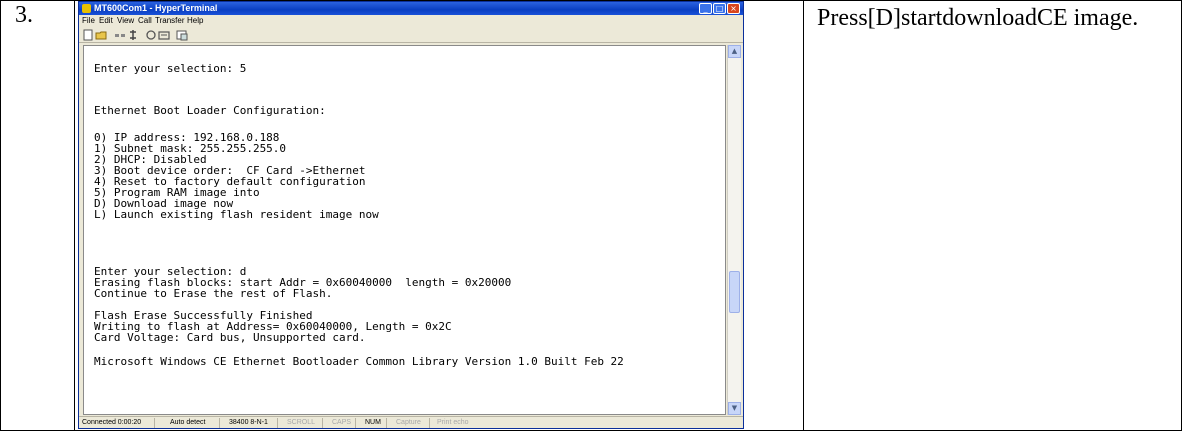 Image resolution: width=1182 pixels, height=431 pixels. Describe the element at coordinates (88, 35) in the screenshot. I see `new-icon` at that location.